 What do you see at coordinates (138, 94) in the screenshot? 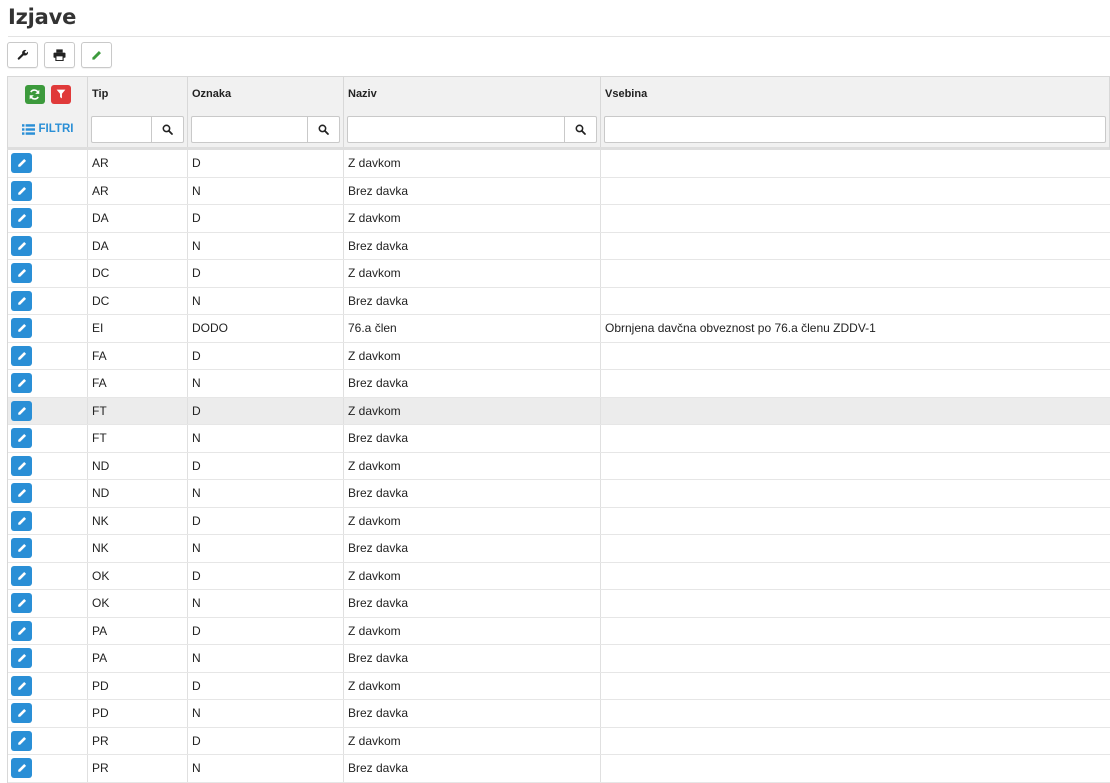
I see `column-header-tip: Tip` at bounding box center [138, 94].